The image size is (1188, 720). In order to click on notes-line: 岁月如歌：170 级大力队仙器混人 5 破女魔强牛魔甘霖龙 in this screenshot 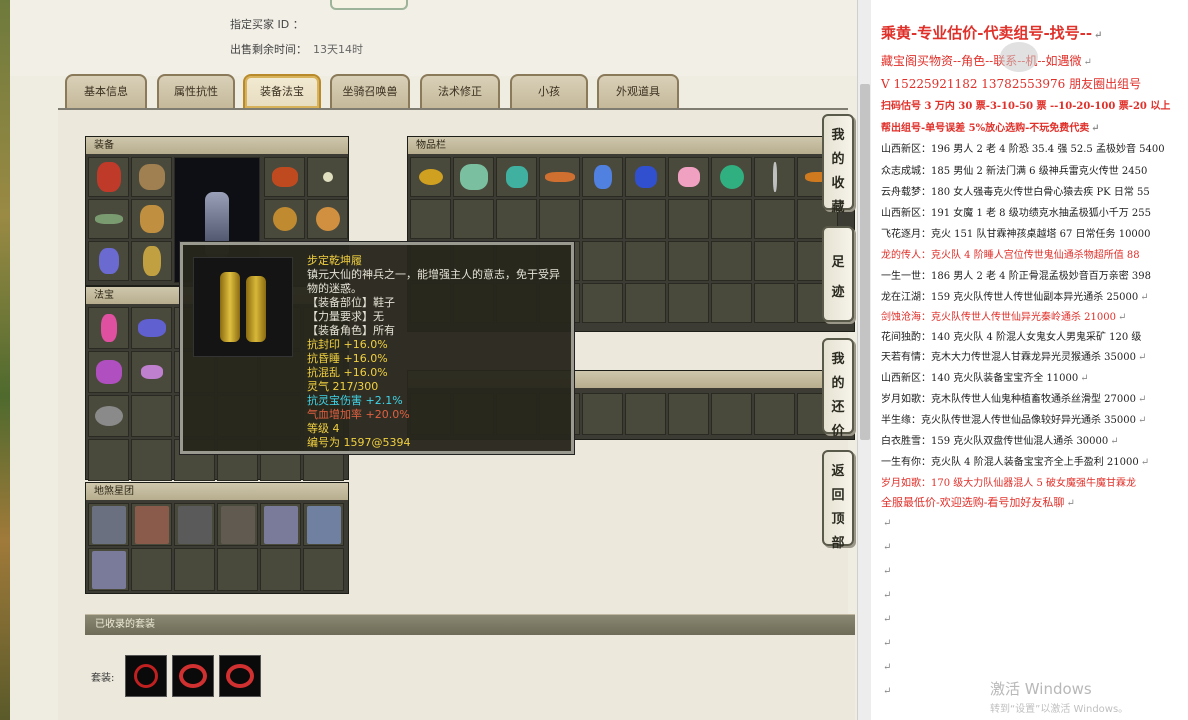, I will do `click(1008, 483)`.